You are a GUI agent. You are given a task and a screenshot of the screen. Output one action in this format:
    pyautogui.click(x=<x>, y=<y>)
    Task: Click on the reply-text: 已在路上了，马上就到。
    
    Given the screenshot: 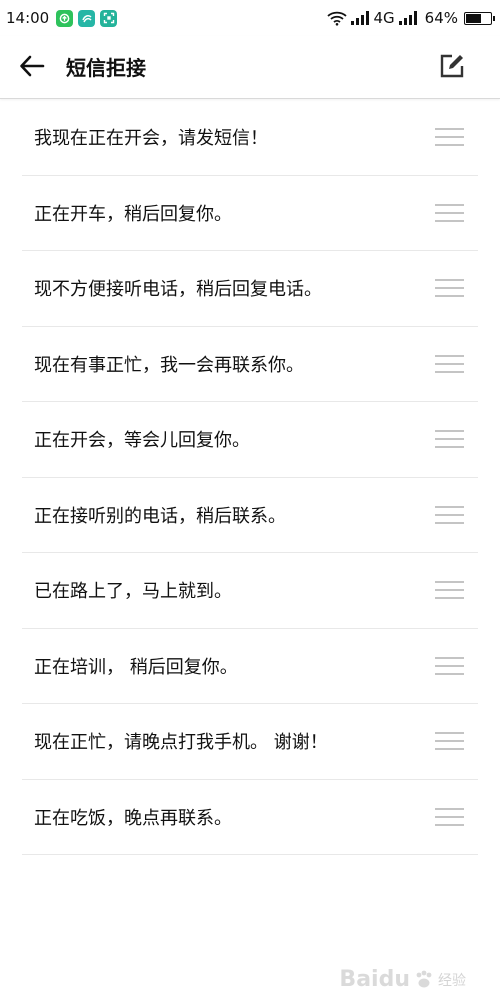 What is the action you would take?
    pyautogui.click(x=133, y=592)
    